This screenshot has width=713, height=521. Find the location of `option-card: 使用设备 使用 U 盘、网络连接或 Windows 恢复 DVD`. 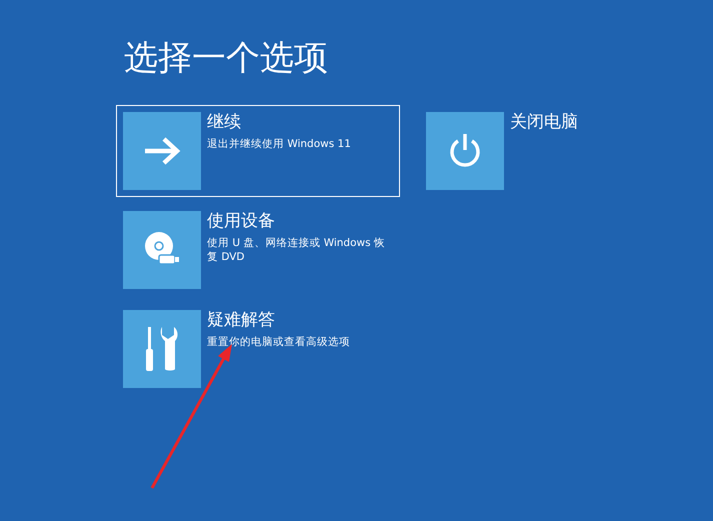

option-card: 使用设备 使用 U 盘、网络连接或 Windows 恢复 DVD is located at coordinates (258, 250).